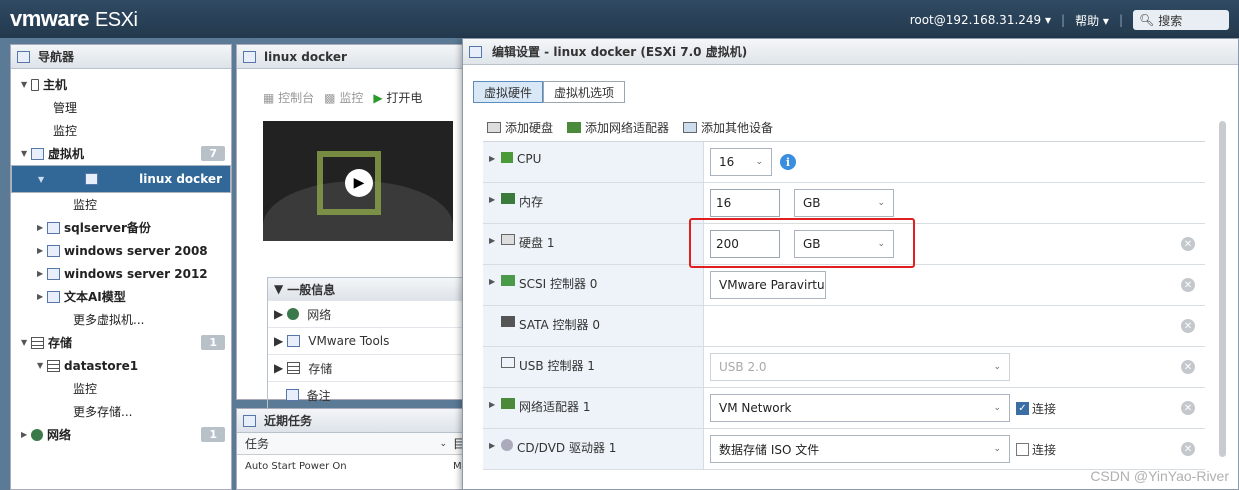  I want to click on hw-row-cdrom1: ▶ CD/DVD 驱动器 1 数据存储 ISO 文件 ⌄ 连接 ✕, so click(844, 449).